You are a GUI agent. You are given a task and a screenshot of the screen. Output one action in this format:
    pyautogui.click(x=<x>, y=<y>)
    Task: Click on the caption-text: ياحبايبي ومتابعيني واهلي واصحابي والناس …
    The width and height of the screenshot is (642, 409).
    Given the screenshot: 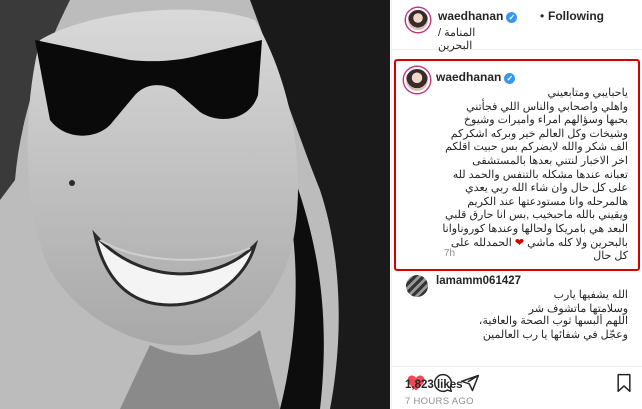 What is the action you would take?
    pyautogui.click(x=517, y=175)
    